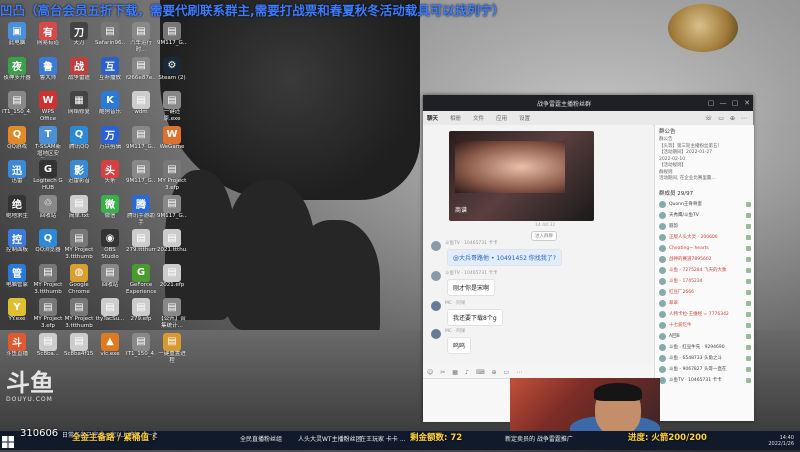 This screenshot has height=452, width=800. I want to click on tab-apps: 应用, so click(501, 118).